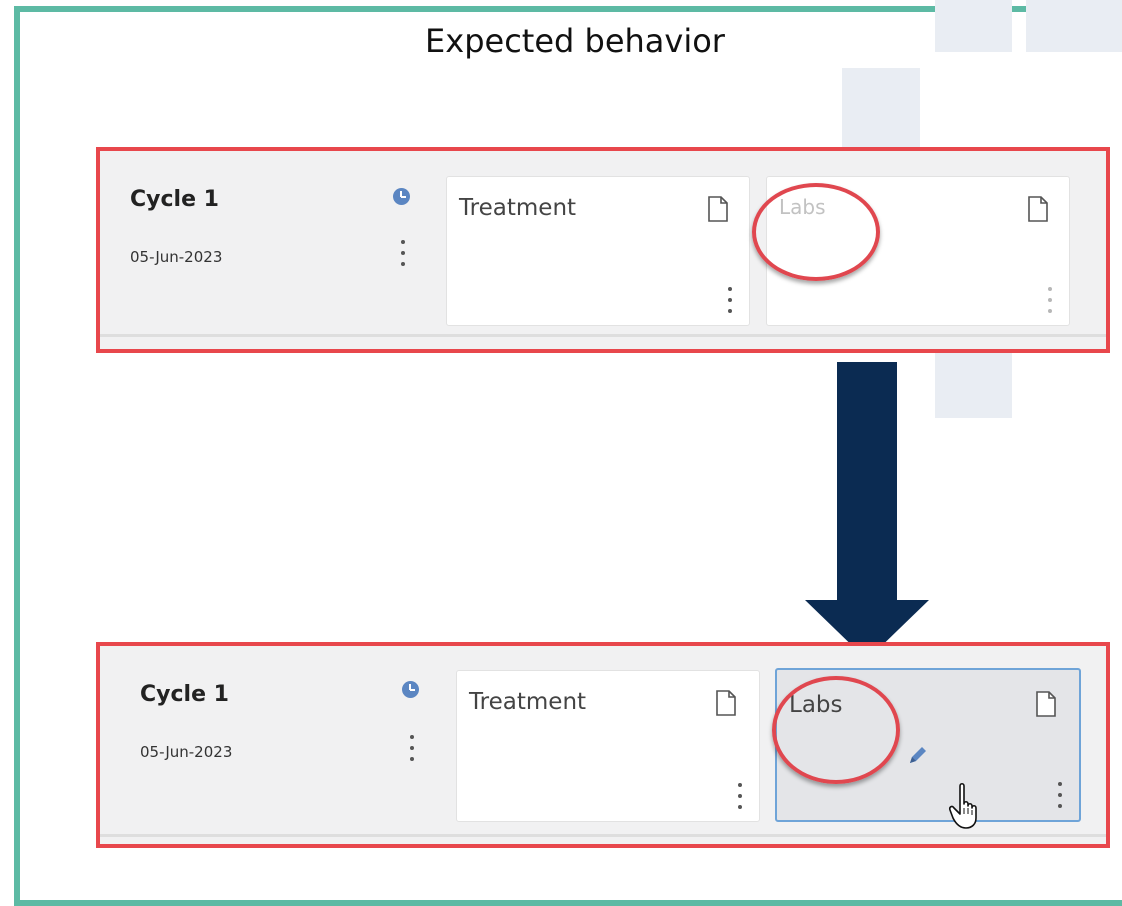 Image resolution: width=1122 pixels, height=906 pixels. I want to click on down-arrow, so click(867, 511).